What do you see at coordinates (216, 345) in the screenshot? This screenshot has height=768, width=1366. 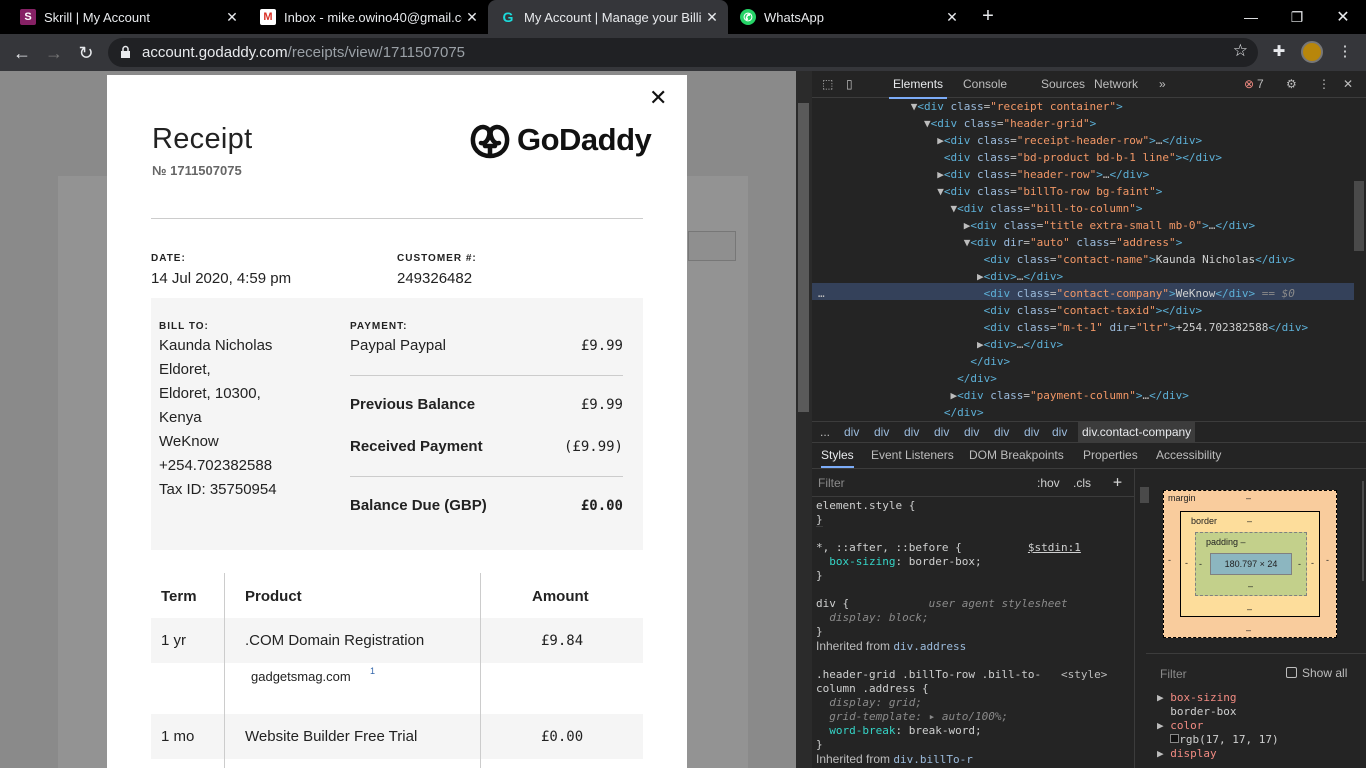 I see `address-line: Kaunda Nicholas` at bounding box center [216, 345].